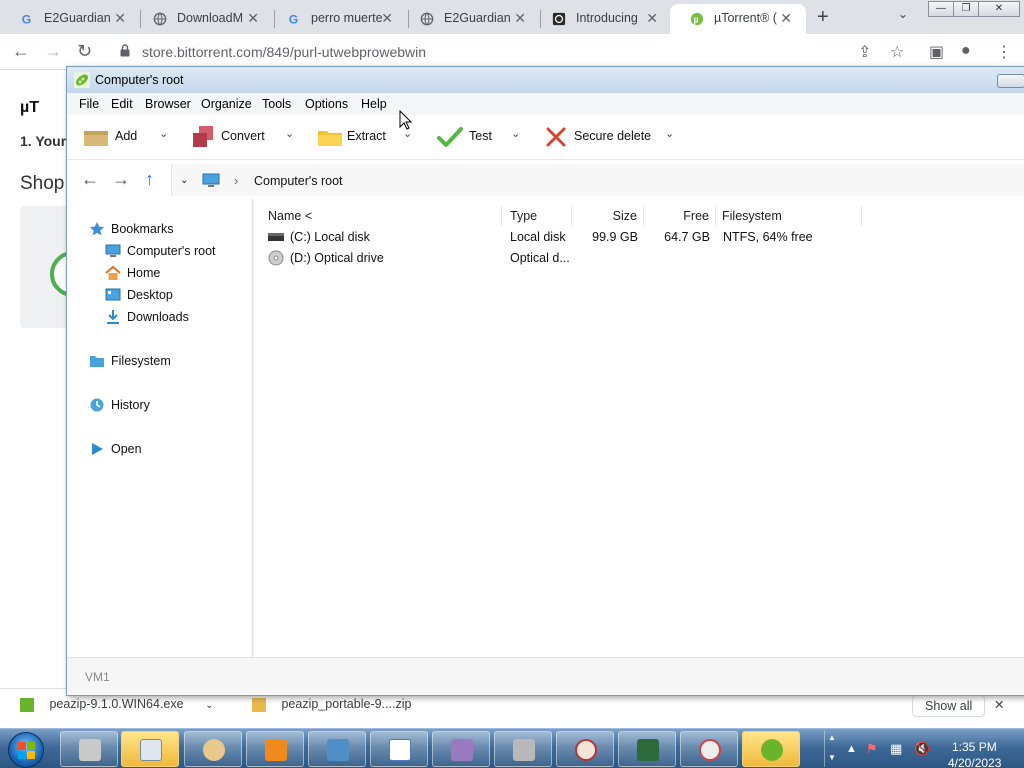 The image size is (1024, 768). I want to click on mouse-cursor-icon, so click(406, 120).